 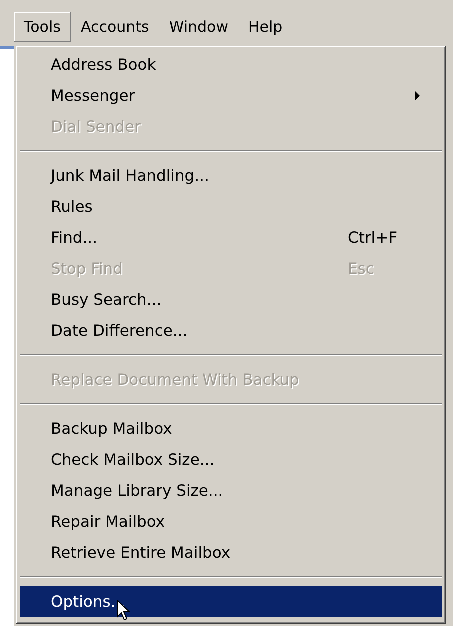 What do you see at coordinates (231, 64) in the screenshot?
I see `menu-item: Address Book` at bounding box center [231, 64].